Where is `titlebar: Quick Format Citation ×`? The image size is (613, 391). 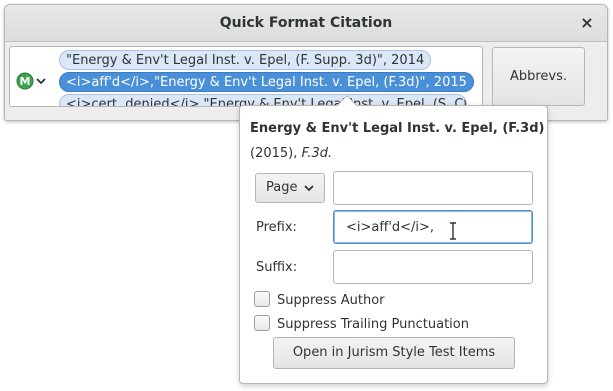 titlebar: Quick Format Citation × is located at coordinates (306, 23).